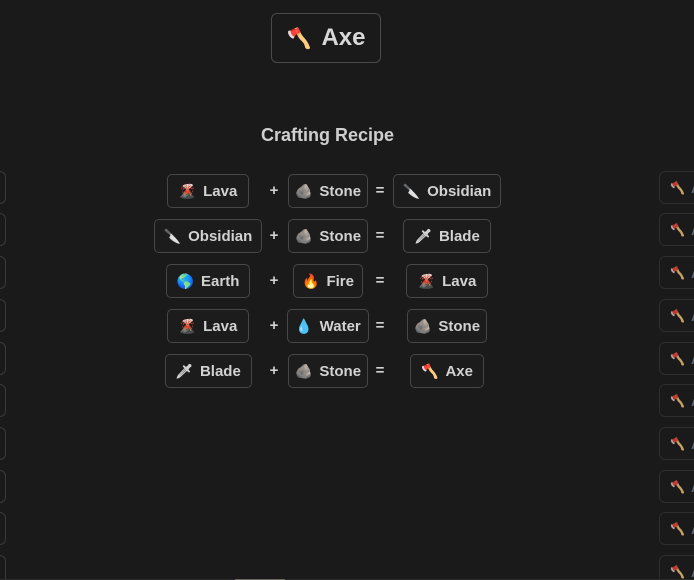 This screenshot has width=694, height=580. What do you see at coordinates (459, 371) in the screenshot?
I see `element-label: Axe` at bounding box center [459, 371].